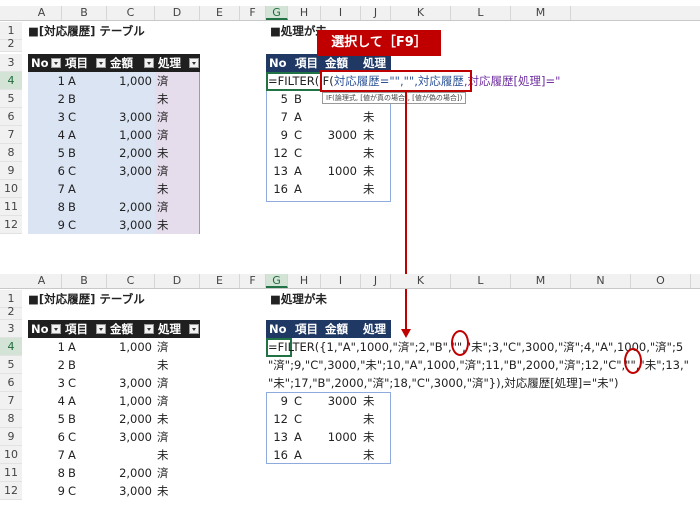  Describe the element at coordinates (48, 491) in the screenshot. I see `cell-no: 9` at that location.